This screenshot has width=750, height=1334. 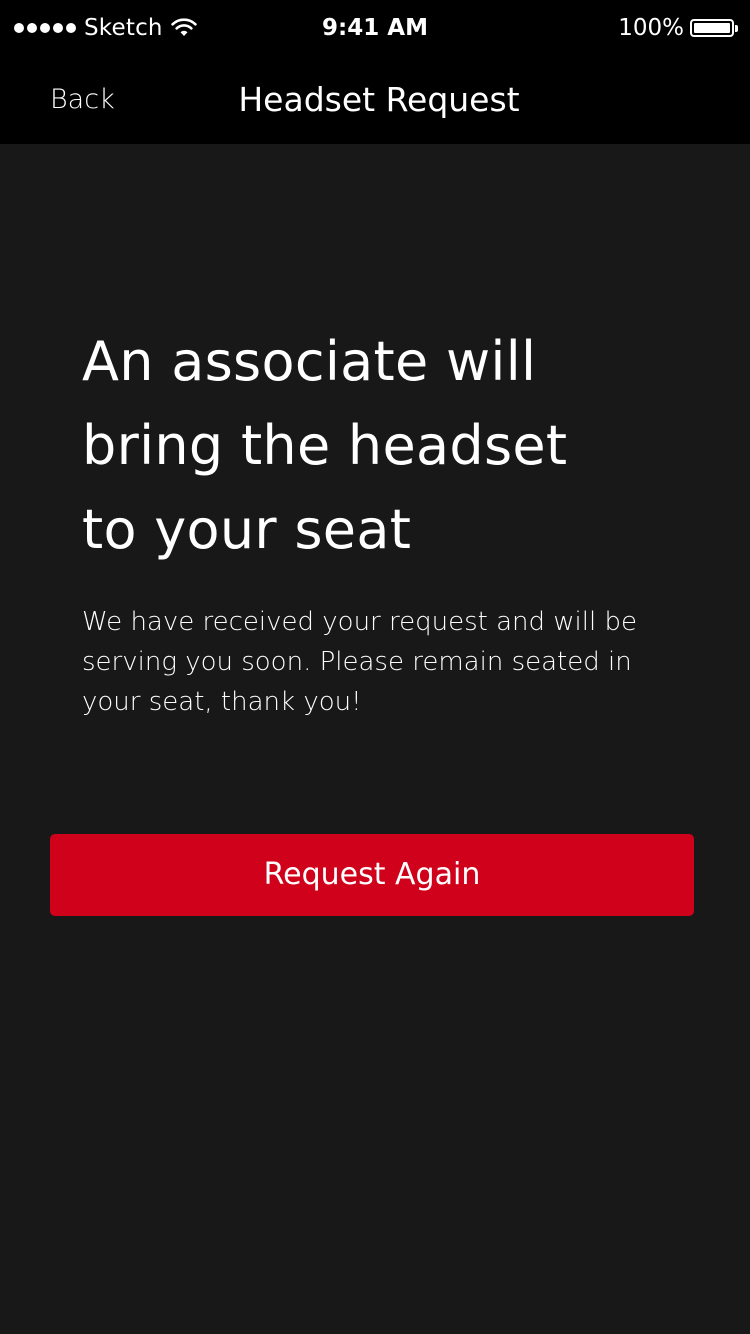 What do you see at coordinates (379, 99) in the screenshot?
I see `page-title: Headset Request` at bounding box center [379, 99].